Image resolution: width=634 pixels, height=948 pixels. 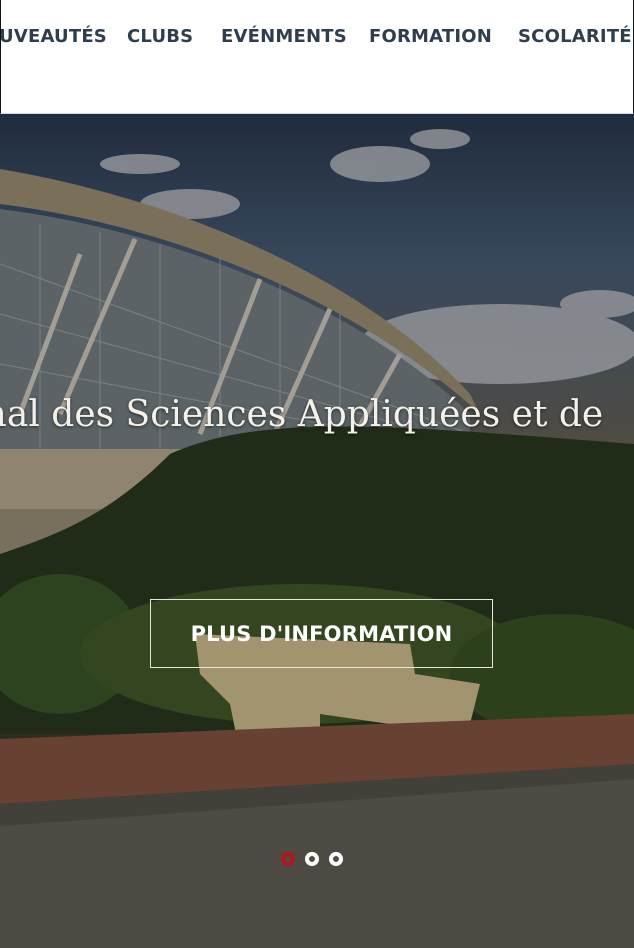 What do you see at coordinates (284, 36) in the screenshot?
I see `nav-item-evenements: EVÉNMENTS` at bounding box center [284, 36].